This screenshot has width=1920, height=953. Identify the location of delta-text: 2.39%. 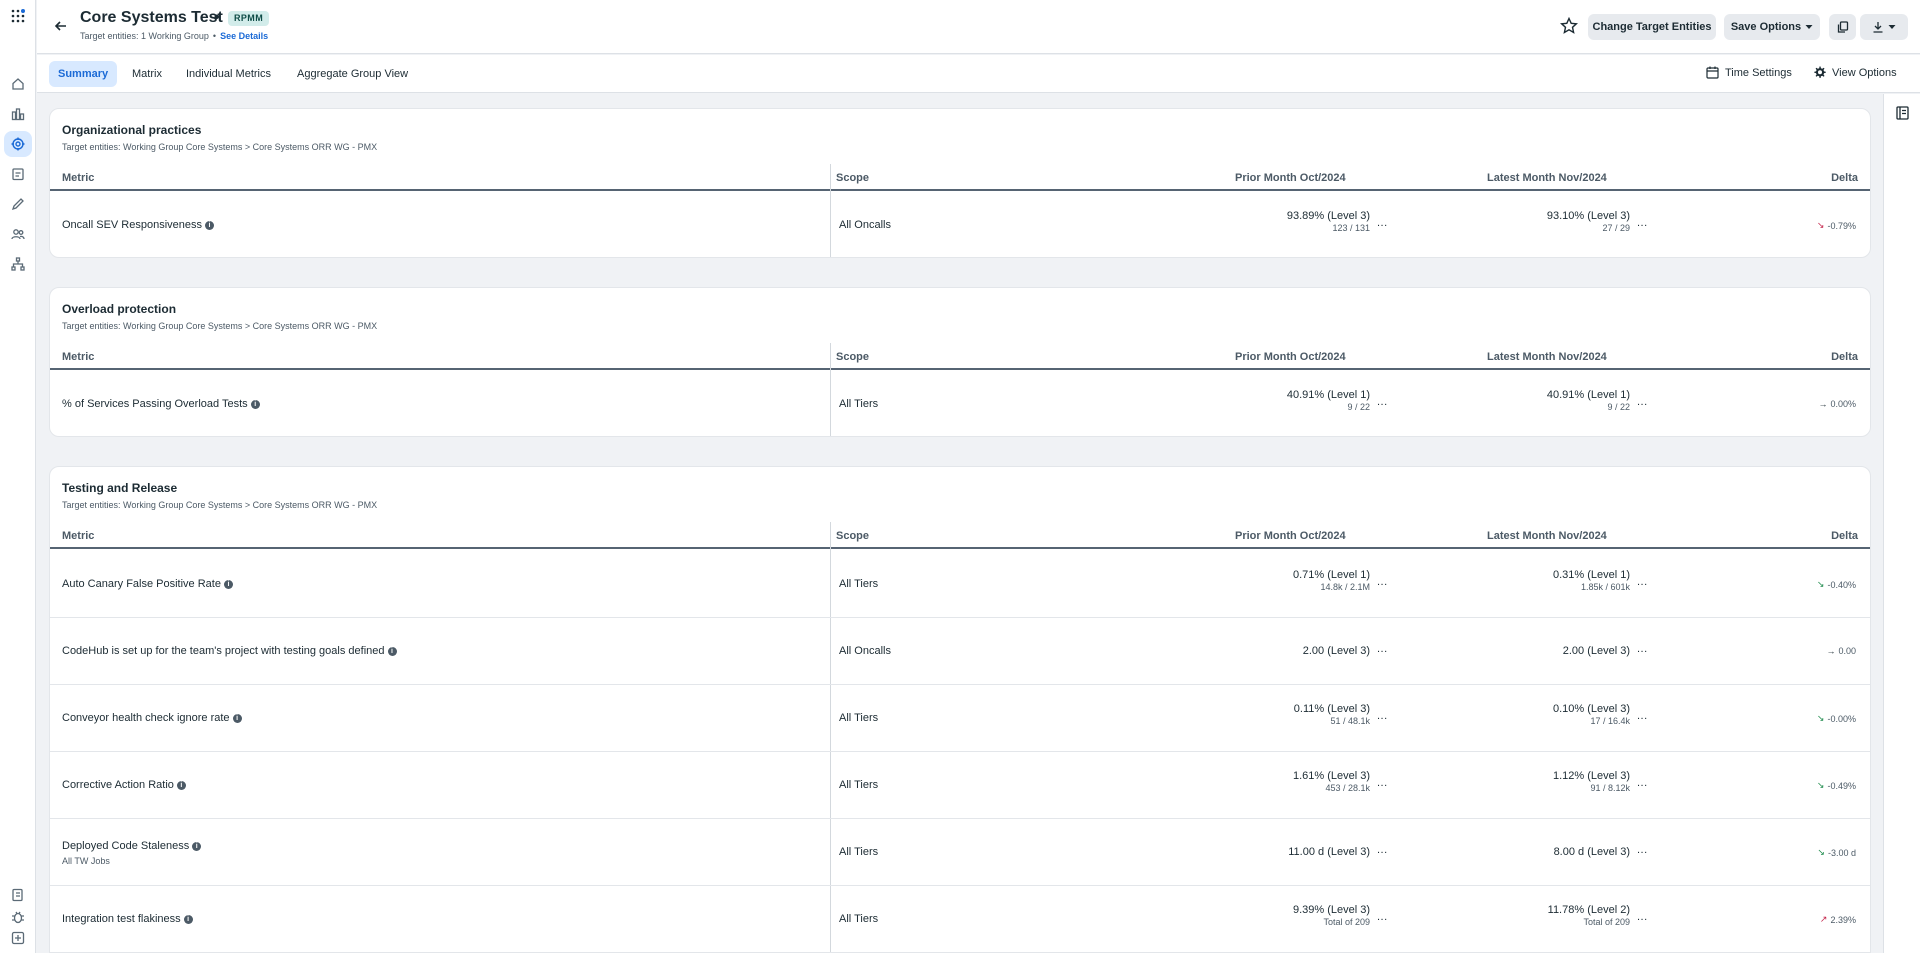
(1843, 919).